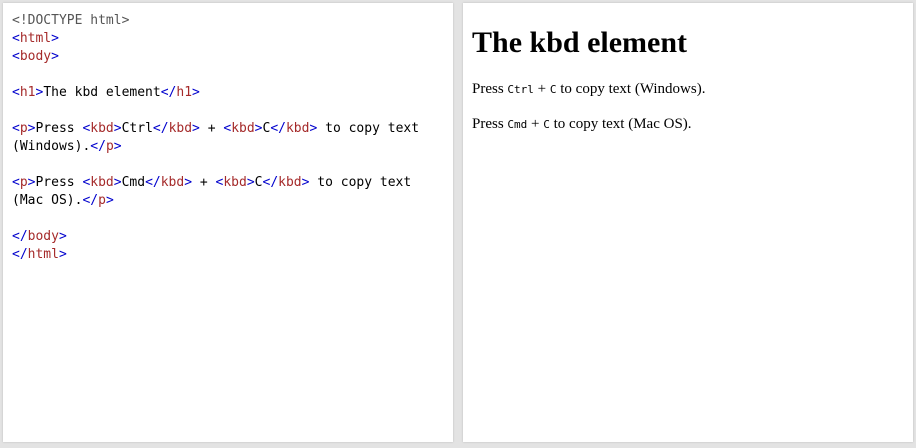 This screenshot has height=448, width=916. What do you see at coordinates (582, 124) in the screenshot?
I see `result-paragraph-mac: Press Cmd + C to copy text (Mac OS).` at bounding box center [582, 124].